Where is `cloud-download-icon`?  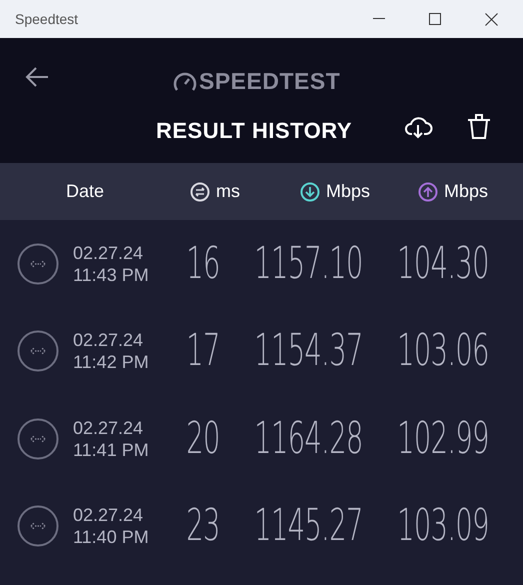 cloud-download-icon is located at coordinates (419, 127).